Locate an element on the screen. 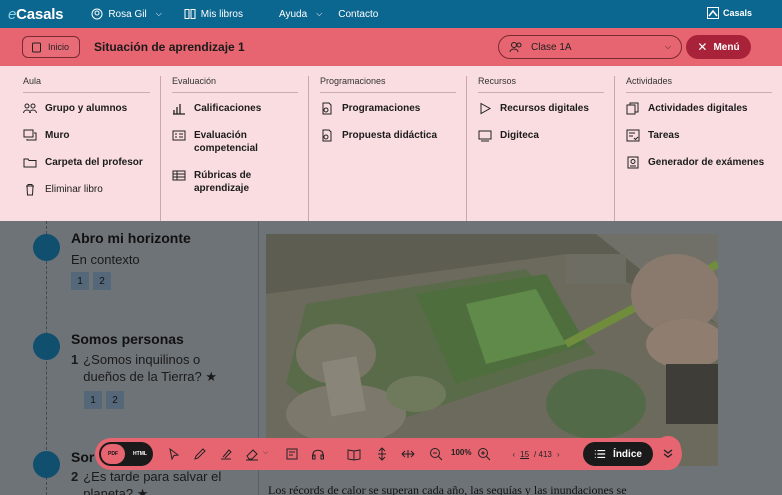 Image resolution: width=782 pixels, height=495 pixels. section-title: Abro mi horizonte is located at coordinates (131, 238).